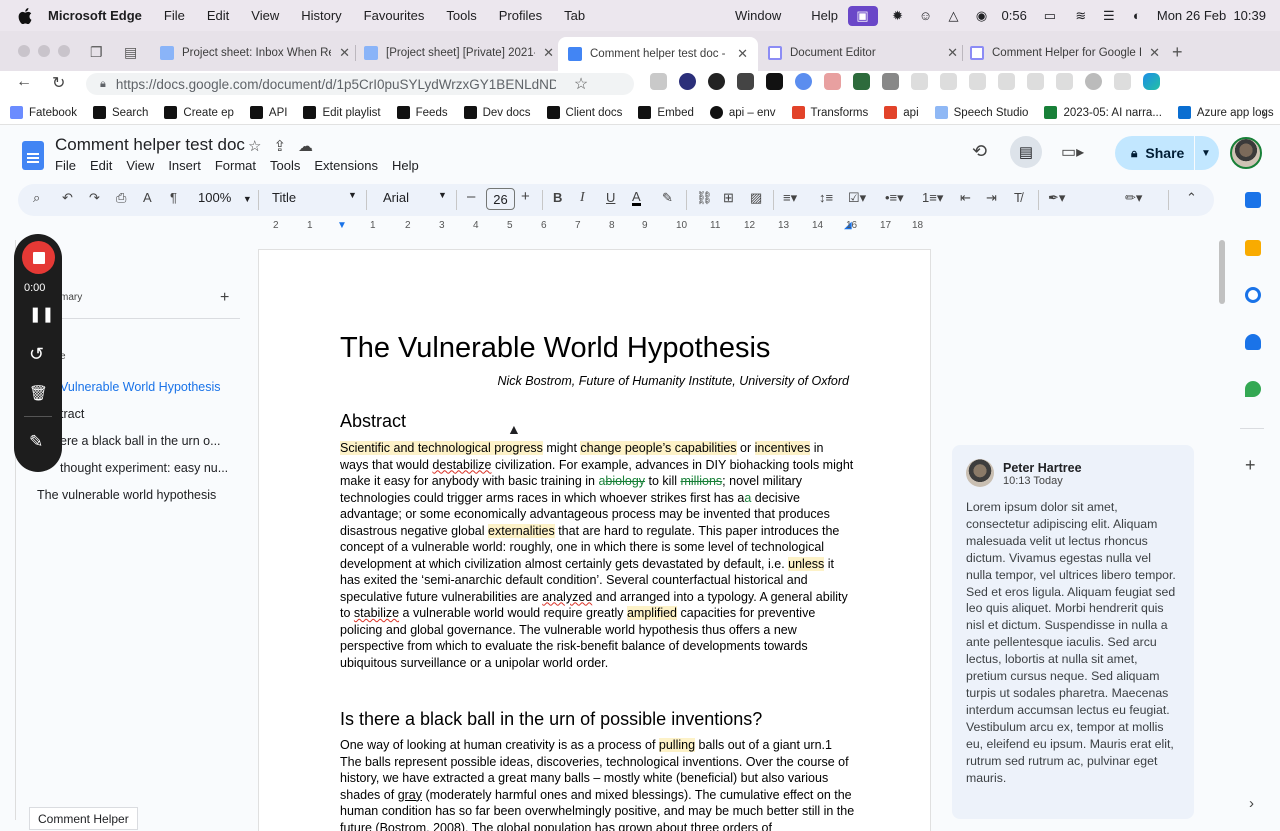 The height and width of the screenshot is (831, 1280). What do you see at coordinates (137, 495) in the screenshot?
I see `outline-item: The vulnerable world hypothesis` at bounding box center [137, 495].